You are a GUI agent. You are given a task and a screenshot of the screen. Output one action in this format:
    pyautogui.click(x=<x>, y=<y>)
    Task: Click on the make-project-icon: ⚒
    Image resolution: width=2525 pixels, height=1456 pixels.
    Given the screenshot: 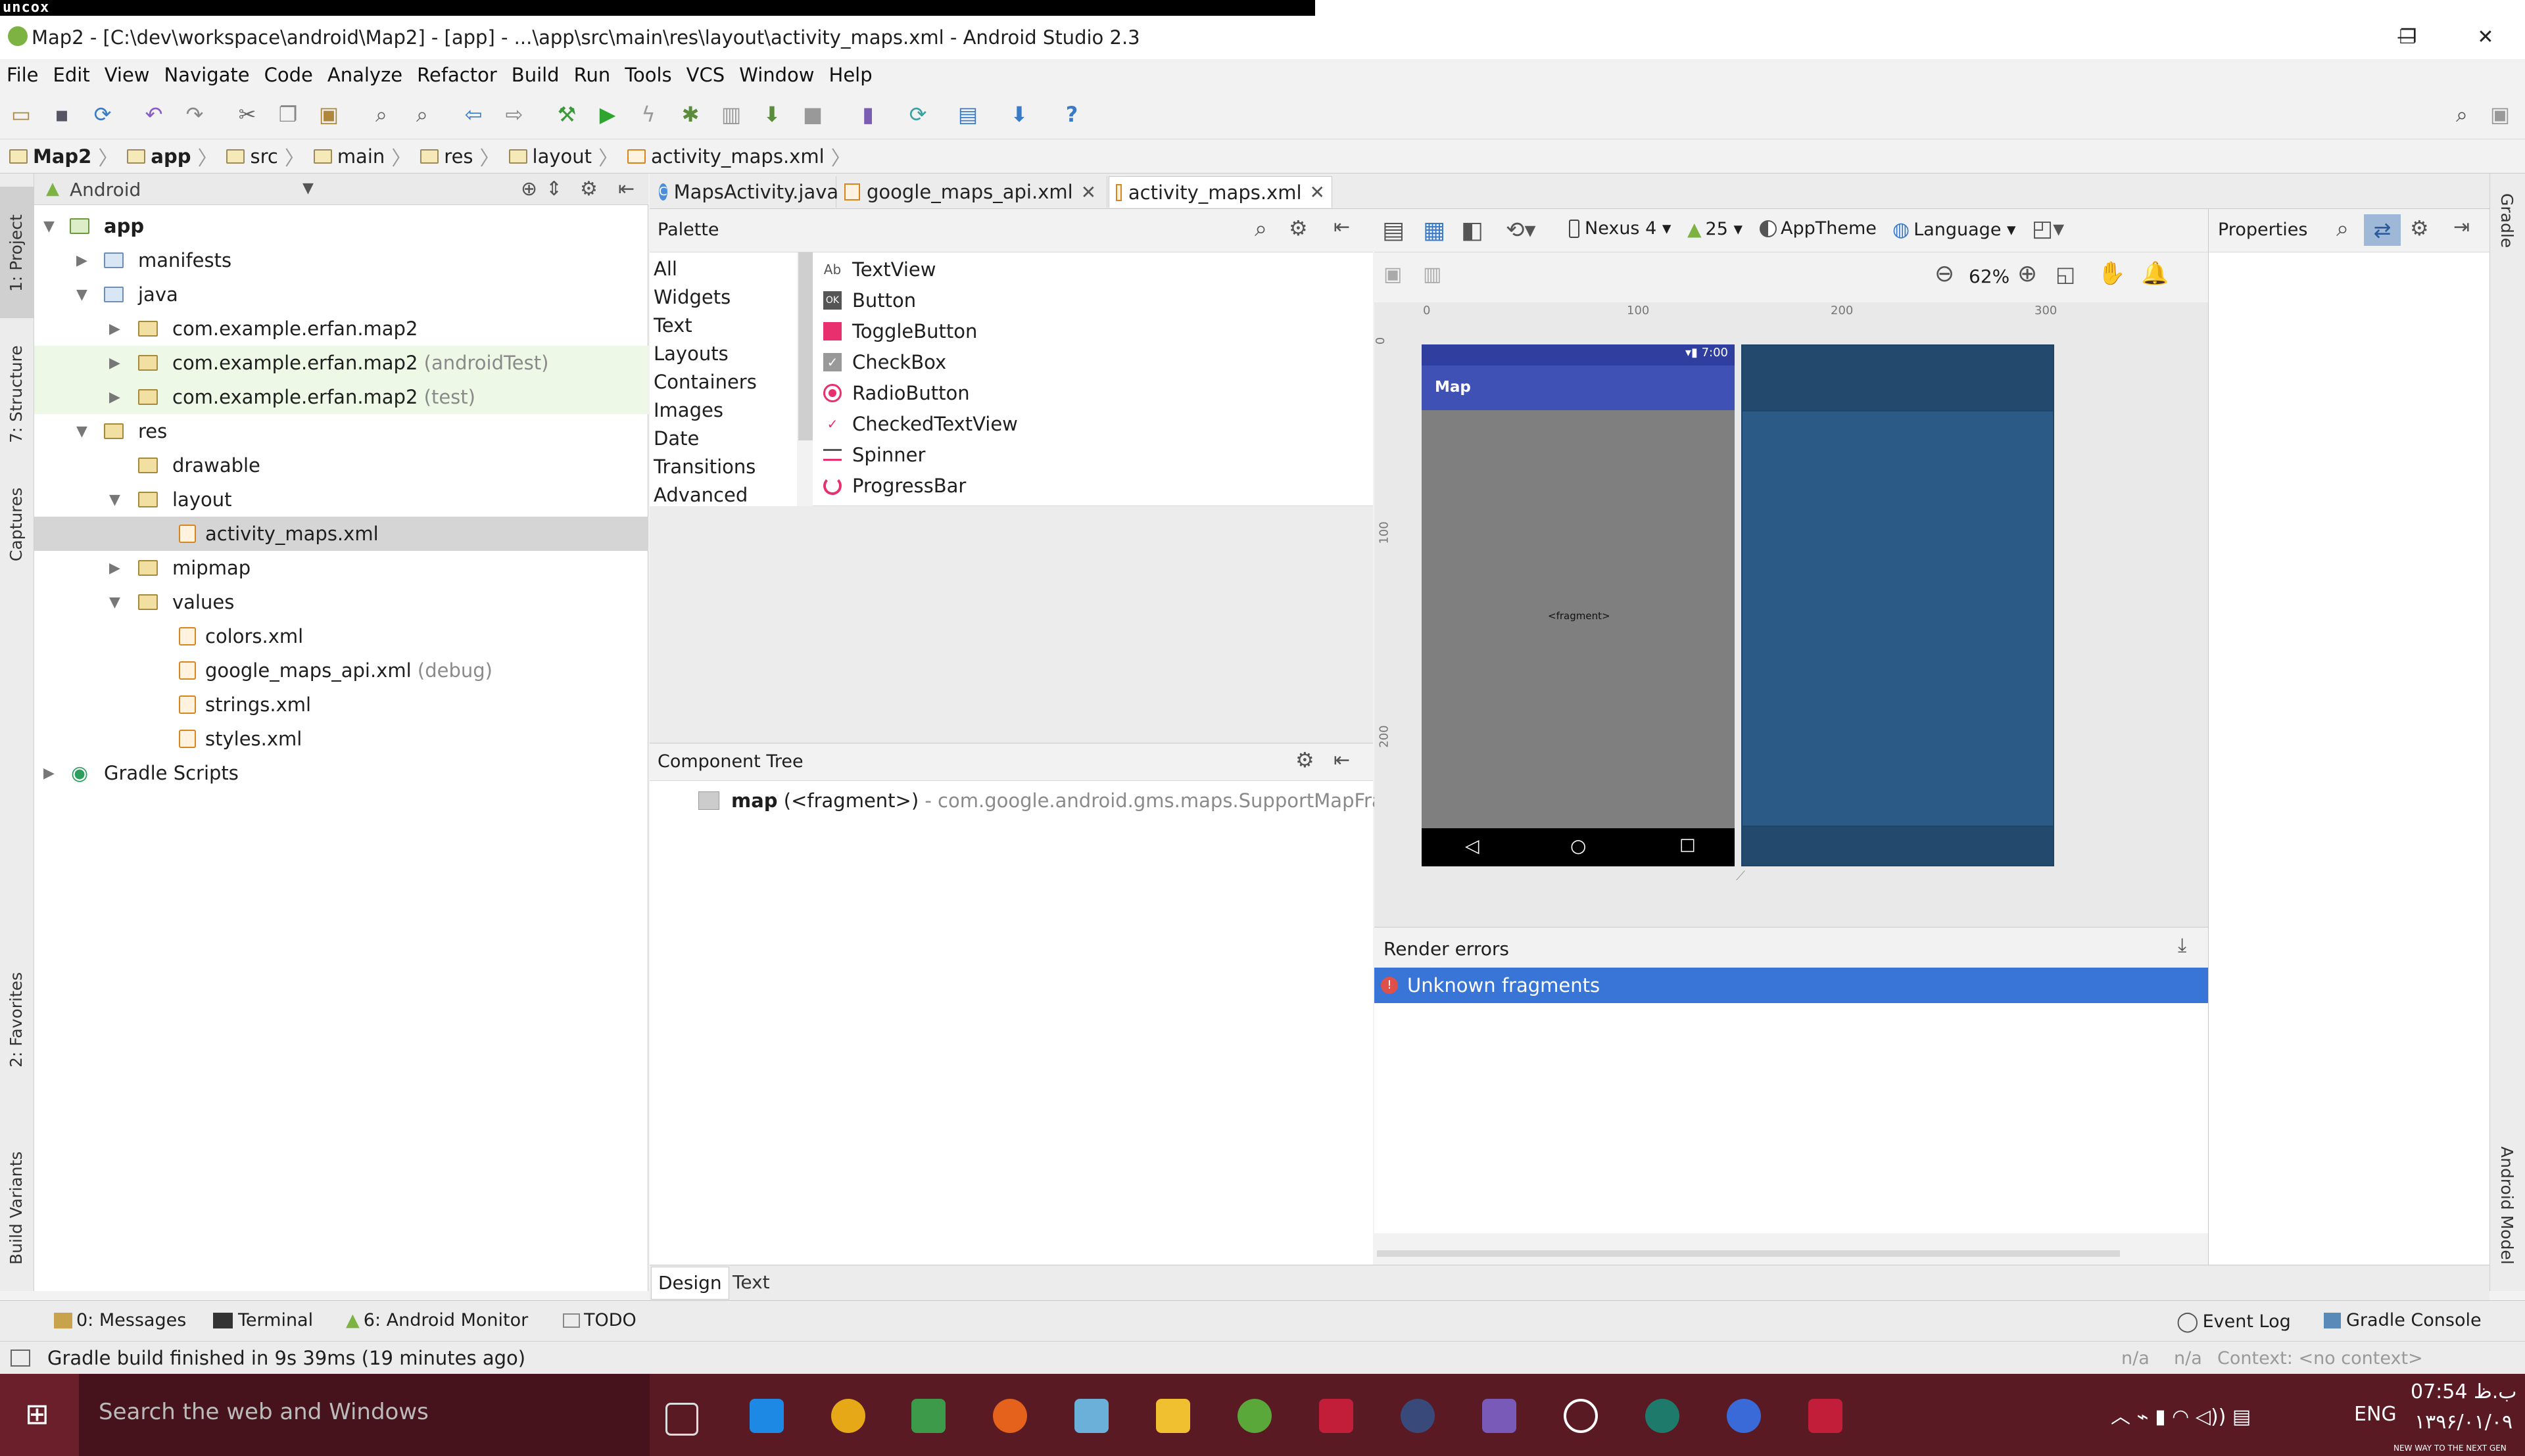 What is the action you would take?
    pyautogui.click(x=567, y=114)
    